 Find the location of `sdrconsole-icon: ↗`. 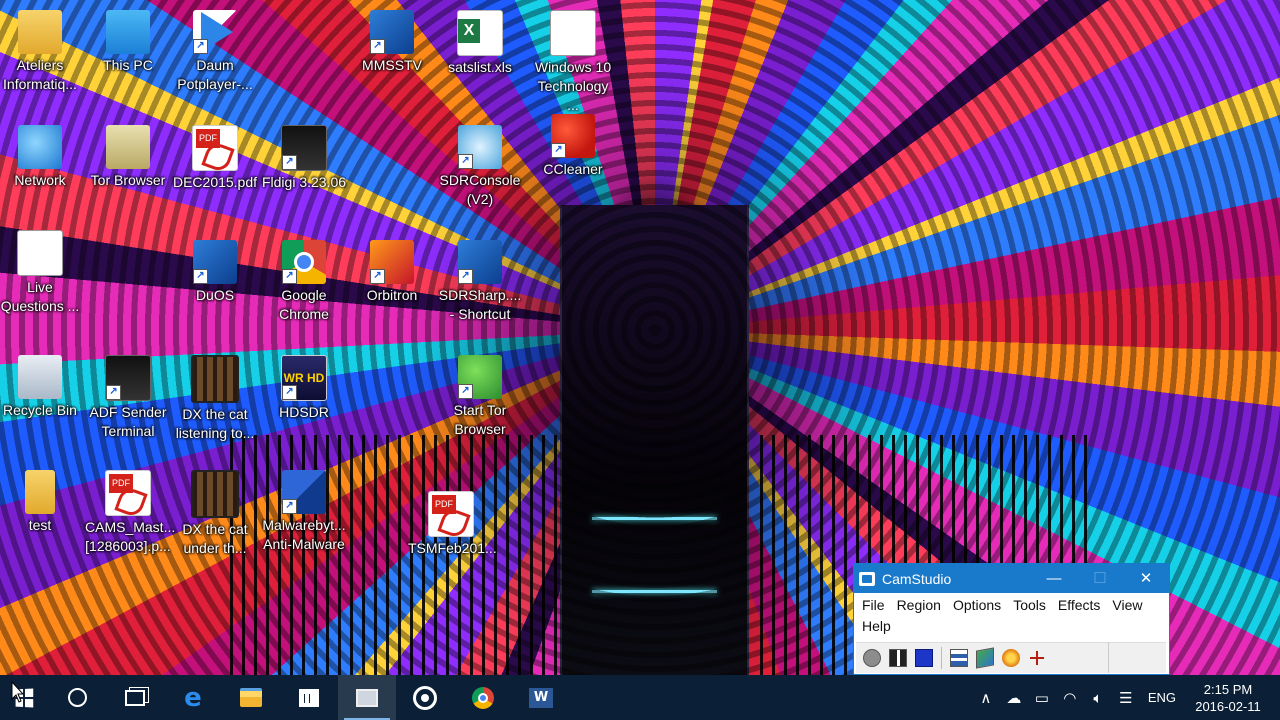

sdrconsole-icon: ↗ is located at coordinates (480, 147).